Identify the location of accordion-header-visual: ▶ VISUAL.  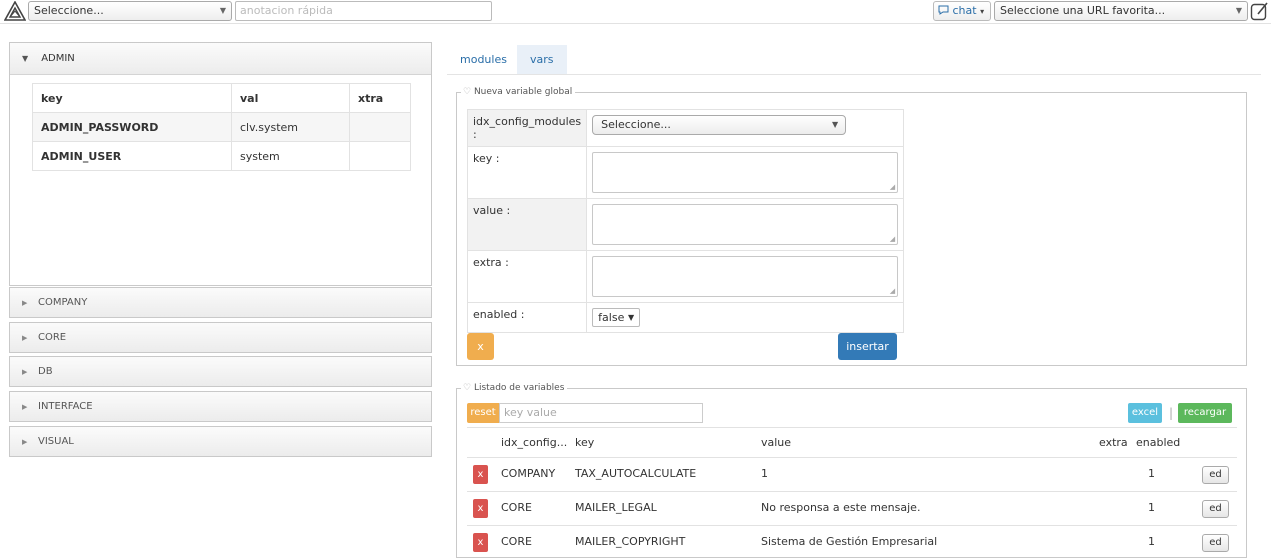
(220, 441).